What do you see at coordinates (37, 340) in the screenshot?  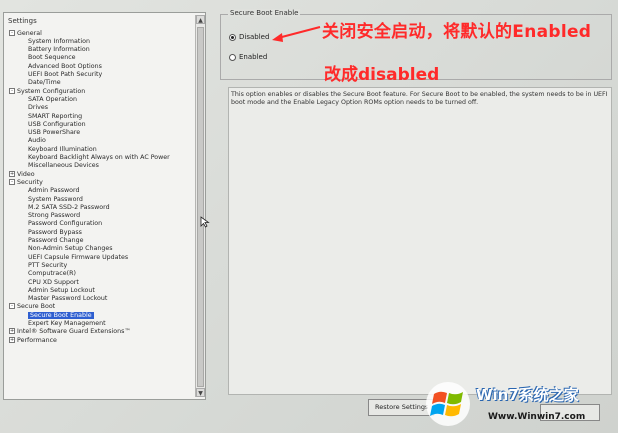 I see `tree-item-label: Performance` at bounding box center [37, 340].